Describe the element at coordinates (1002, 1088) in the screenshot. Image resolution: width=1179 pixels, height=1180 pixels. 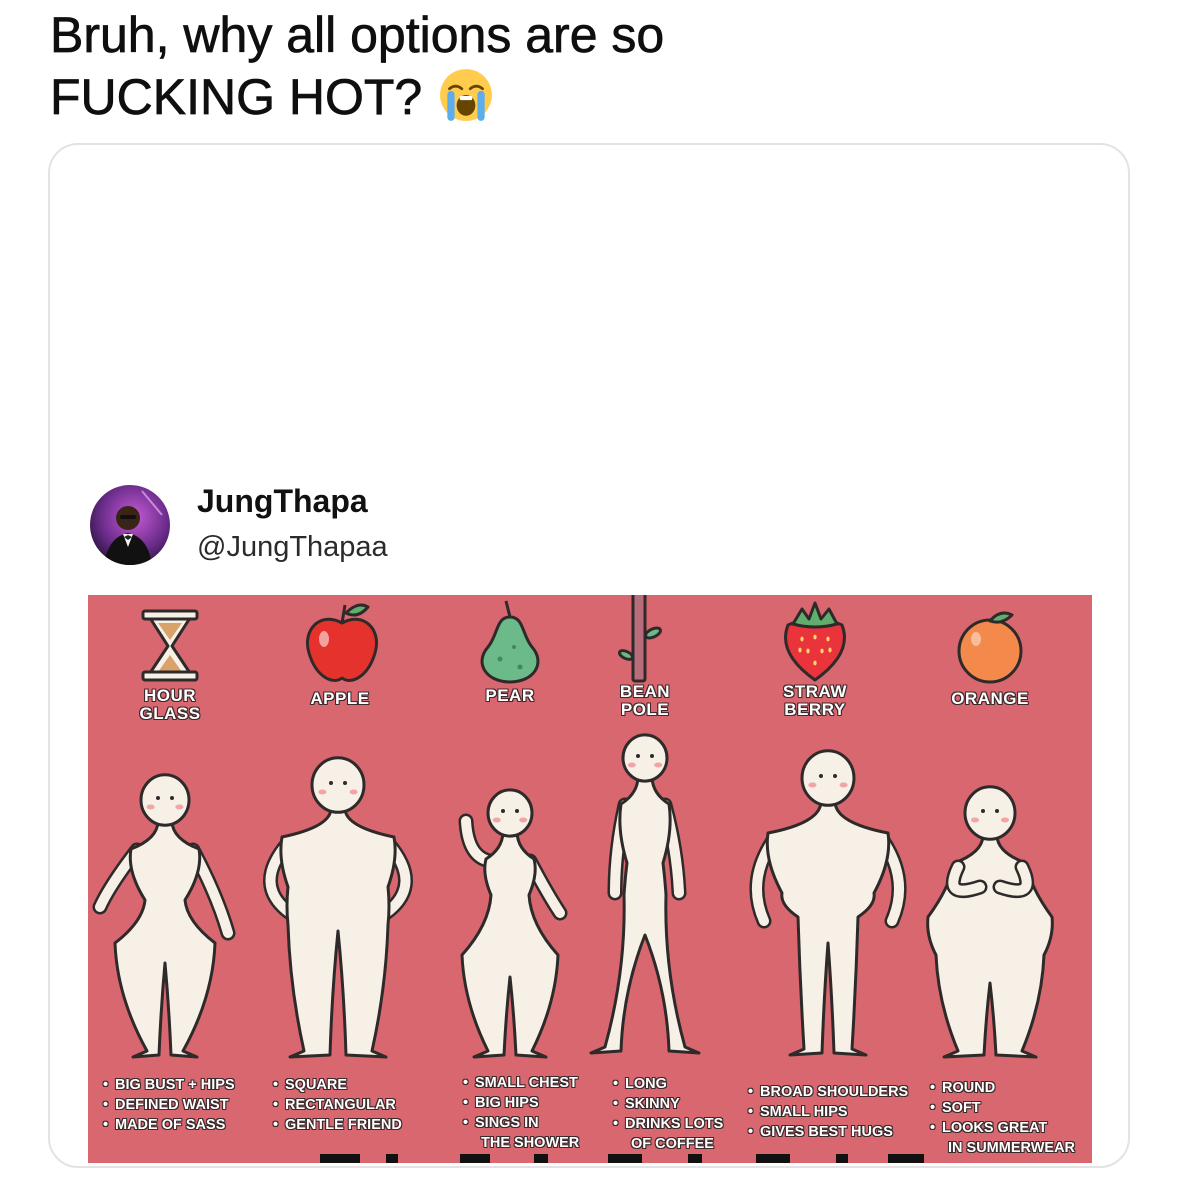
I see `trait-item: ROUND` at that location.